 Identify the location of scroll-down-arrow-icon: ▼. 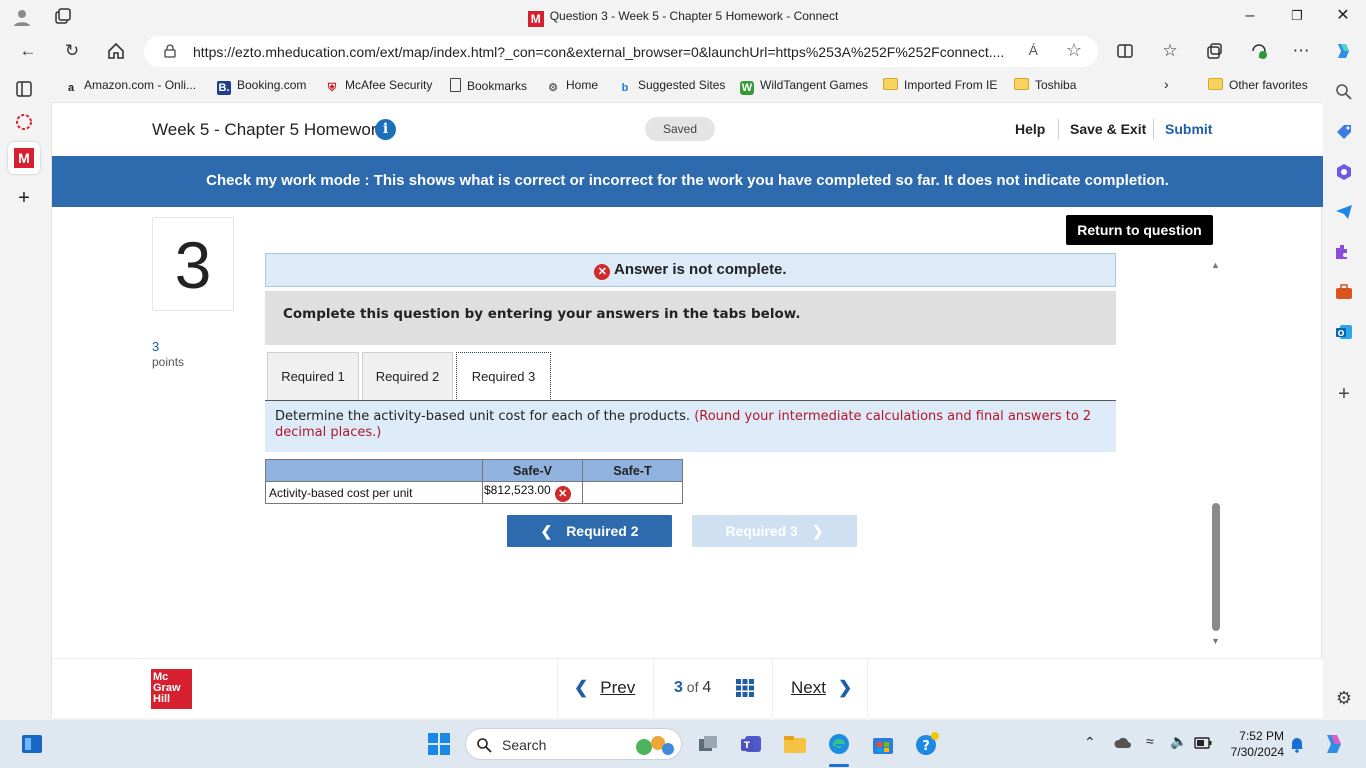
(1215, 641).